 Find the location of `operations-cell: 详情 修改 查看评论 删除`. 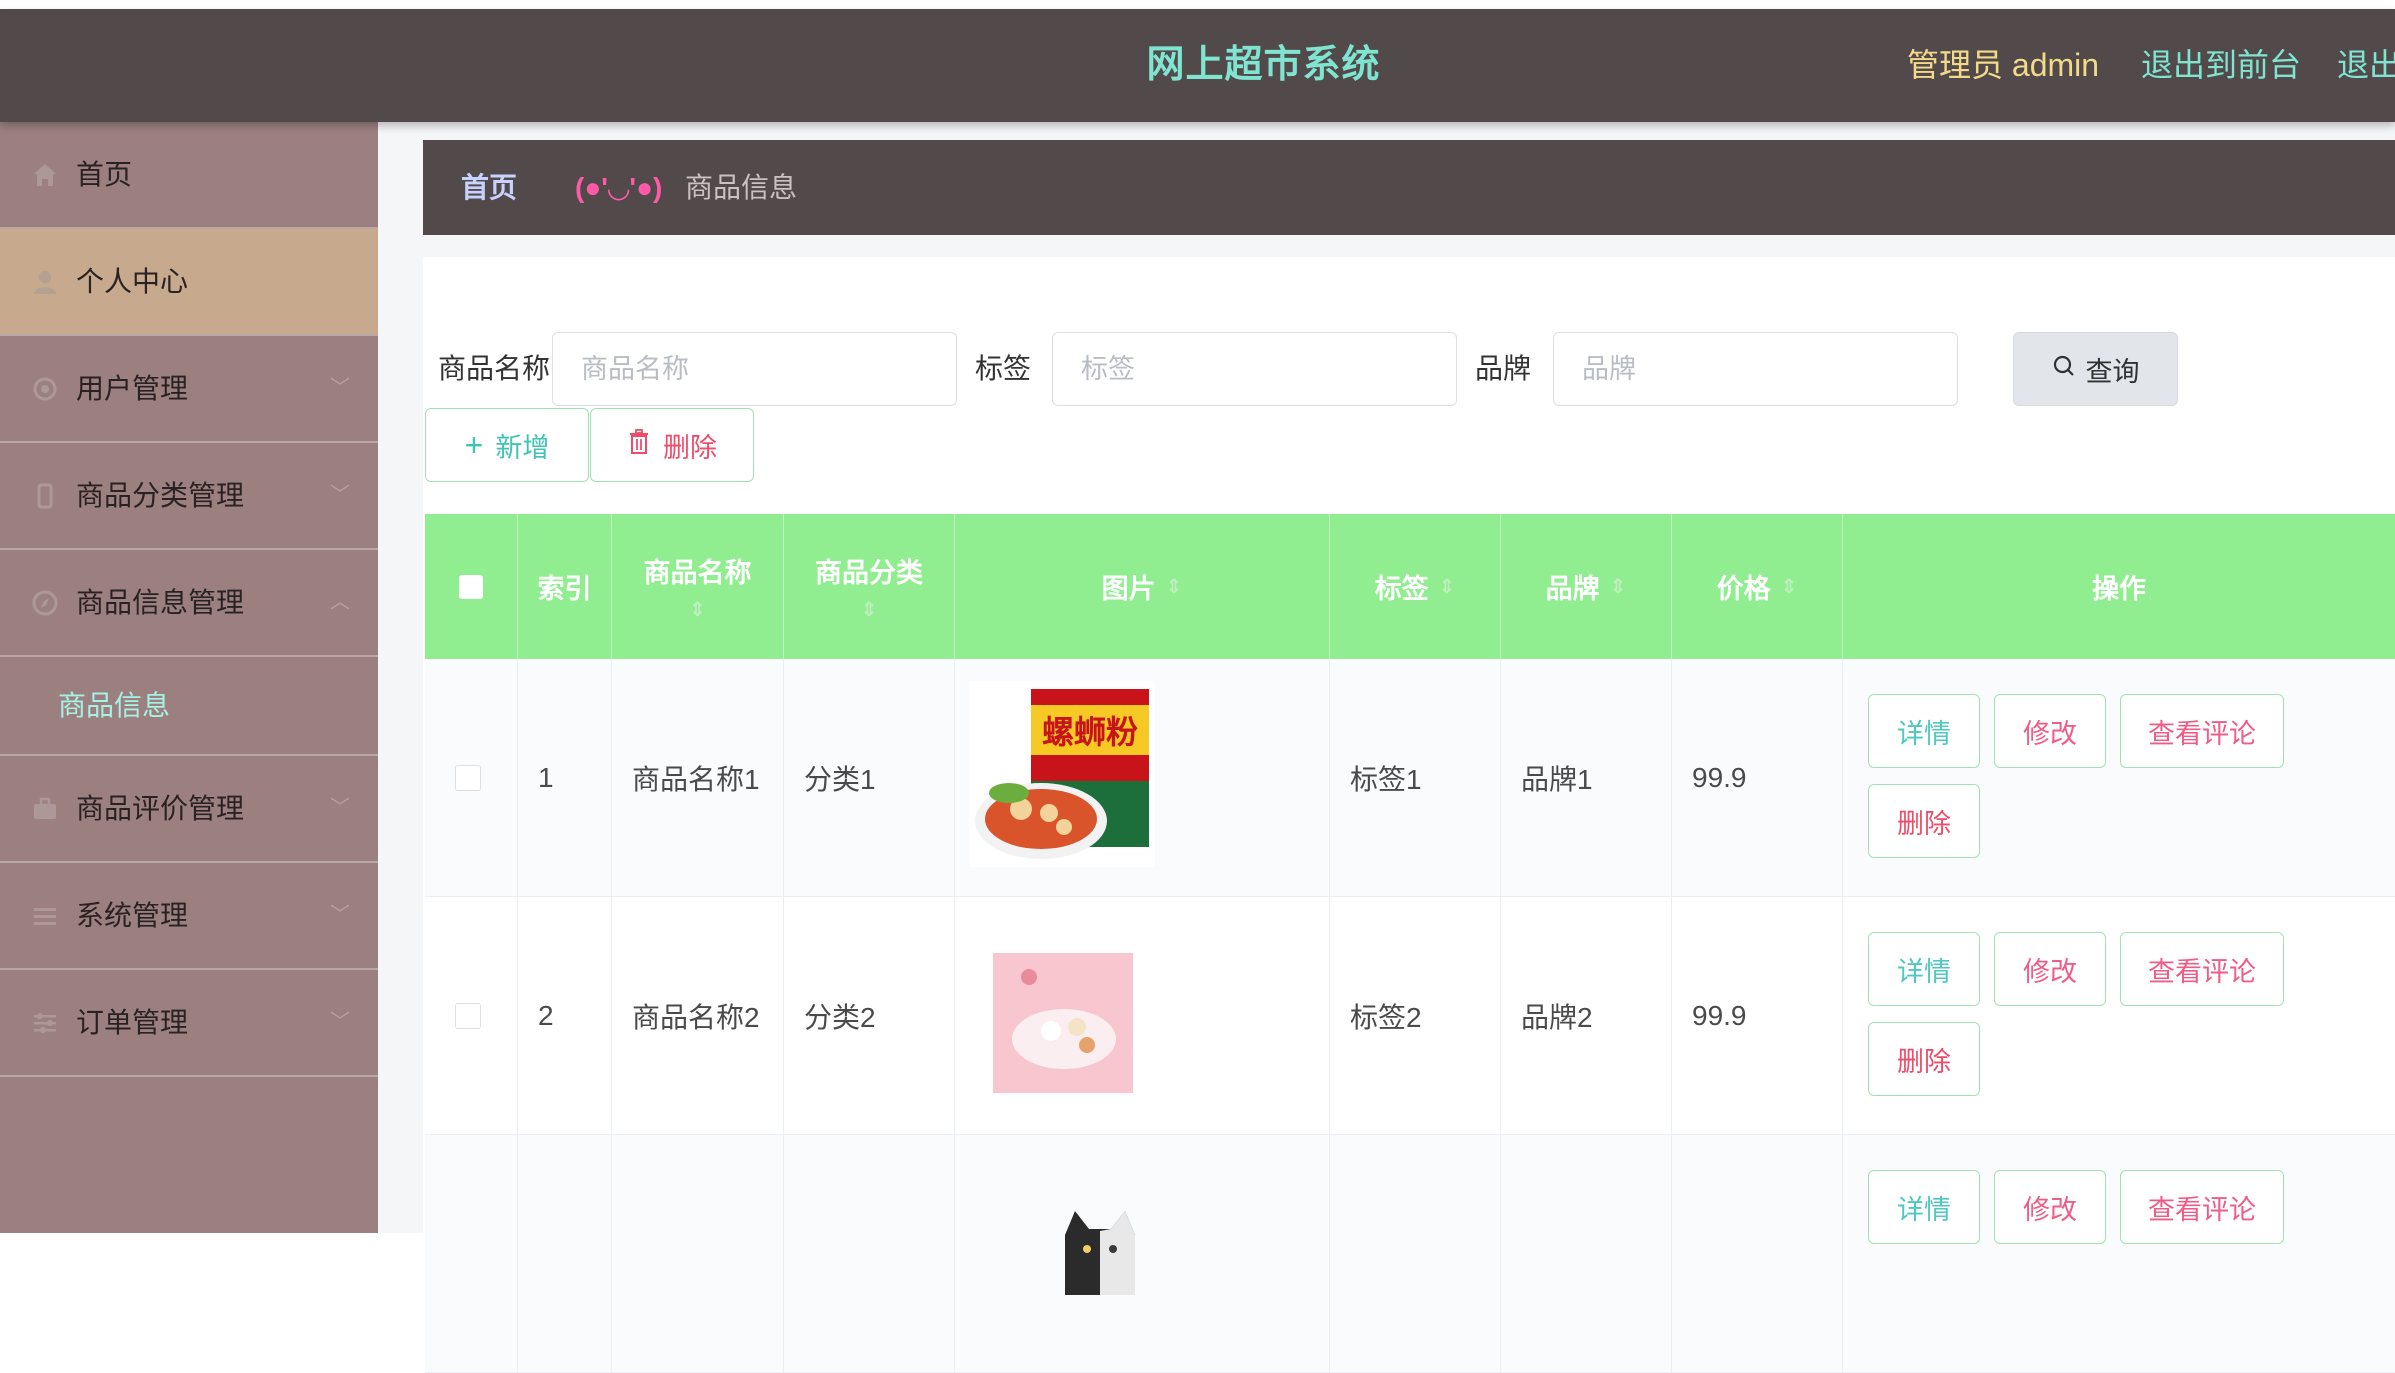

operations-cell: 详情 修改 查看评论 删除 is located at coordinates (2119, 1015).